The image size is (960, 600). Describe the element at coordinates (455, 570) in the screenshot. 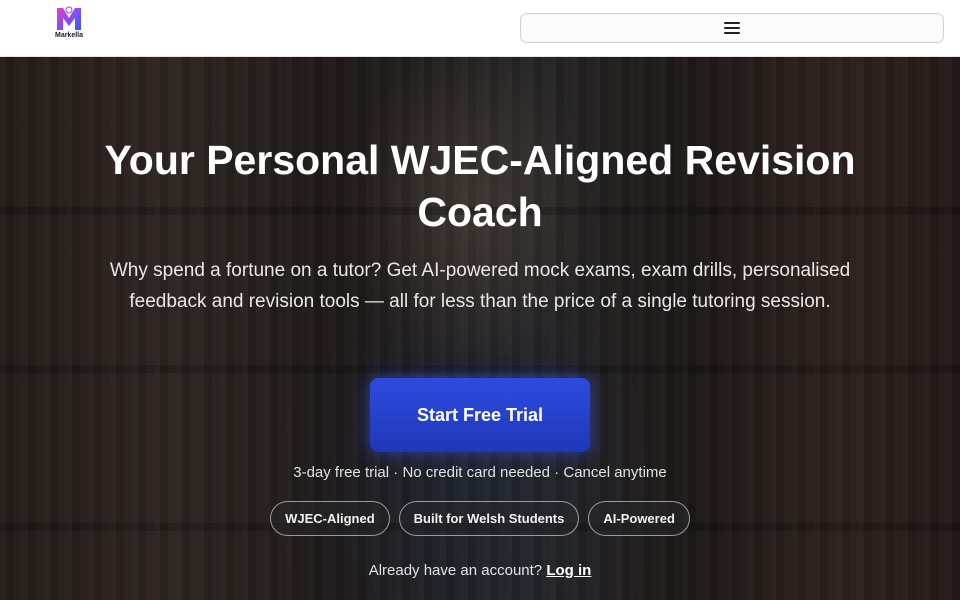

I see `login-prompt: Already have an account?` at that location.